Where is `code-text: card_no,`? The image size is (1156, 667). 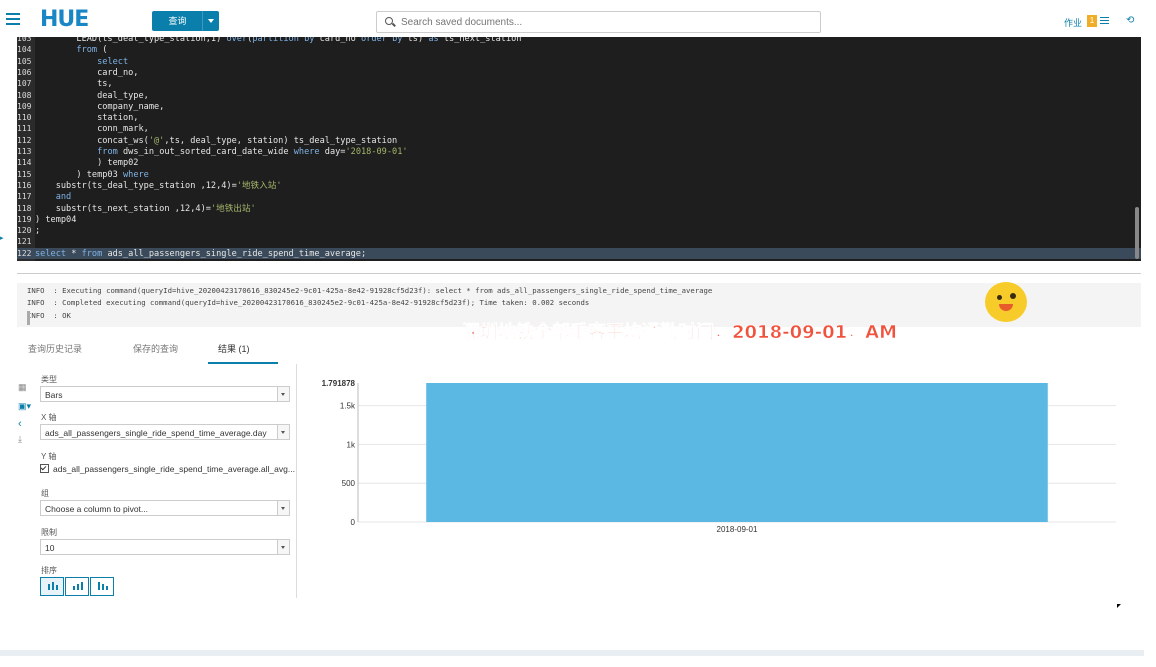
code-text: card_no, is located at coordinates (87, 72).